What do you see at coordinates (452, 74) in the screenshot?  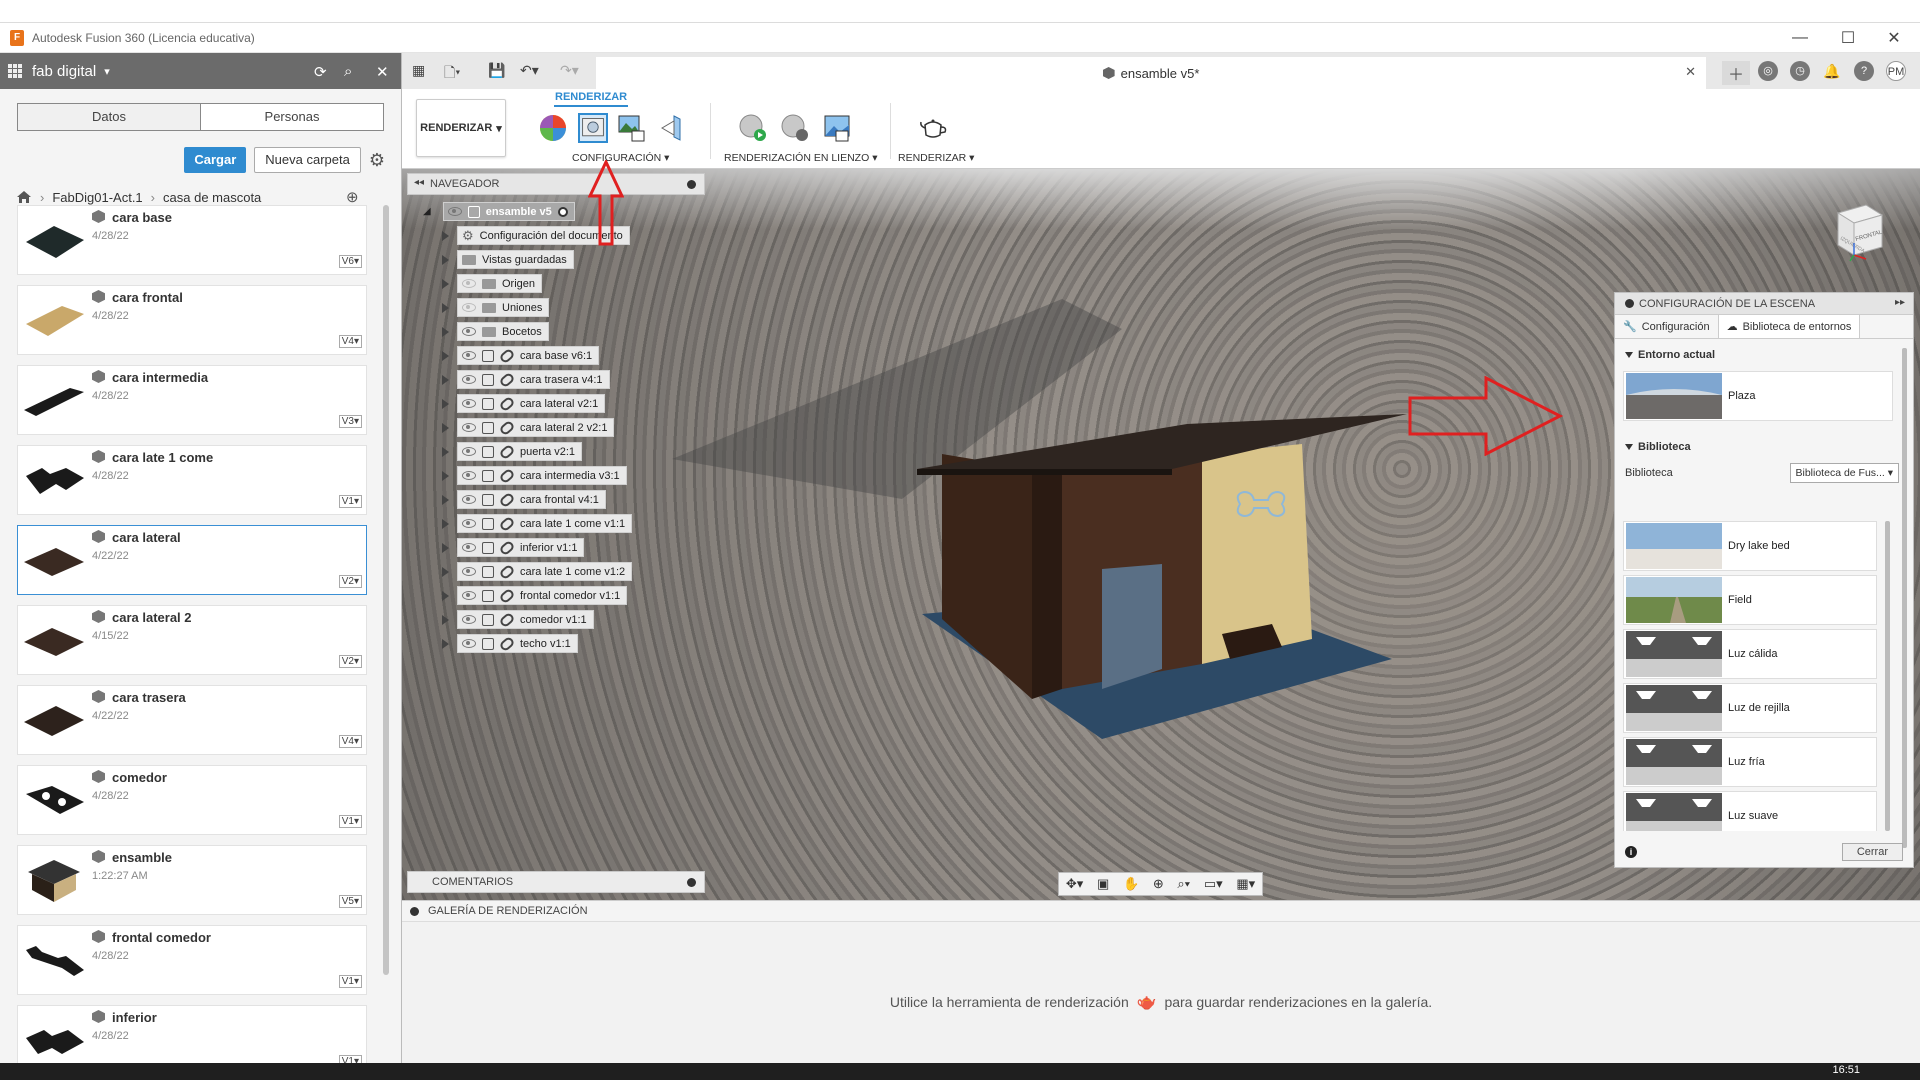 I see `file-menu-icon: 🗋▾` at bounding box center [452, 74].